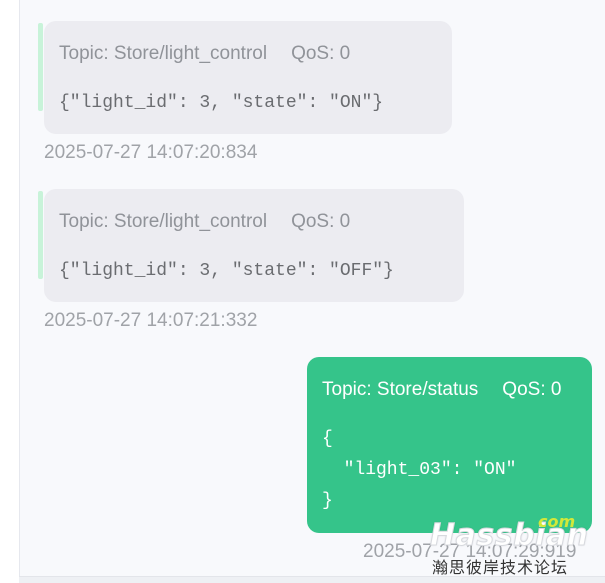 The height and width of the screenshot is (583, 605). I want to click on watermark-subtitle: 瀚思彼岸技术论坛, so click(500, 567).